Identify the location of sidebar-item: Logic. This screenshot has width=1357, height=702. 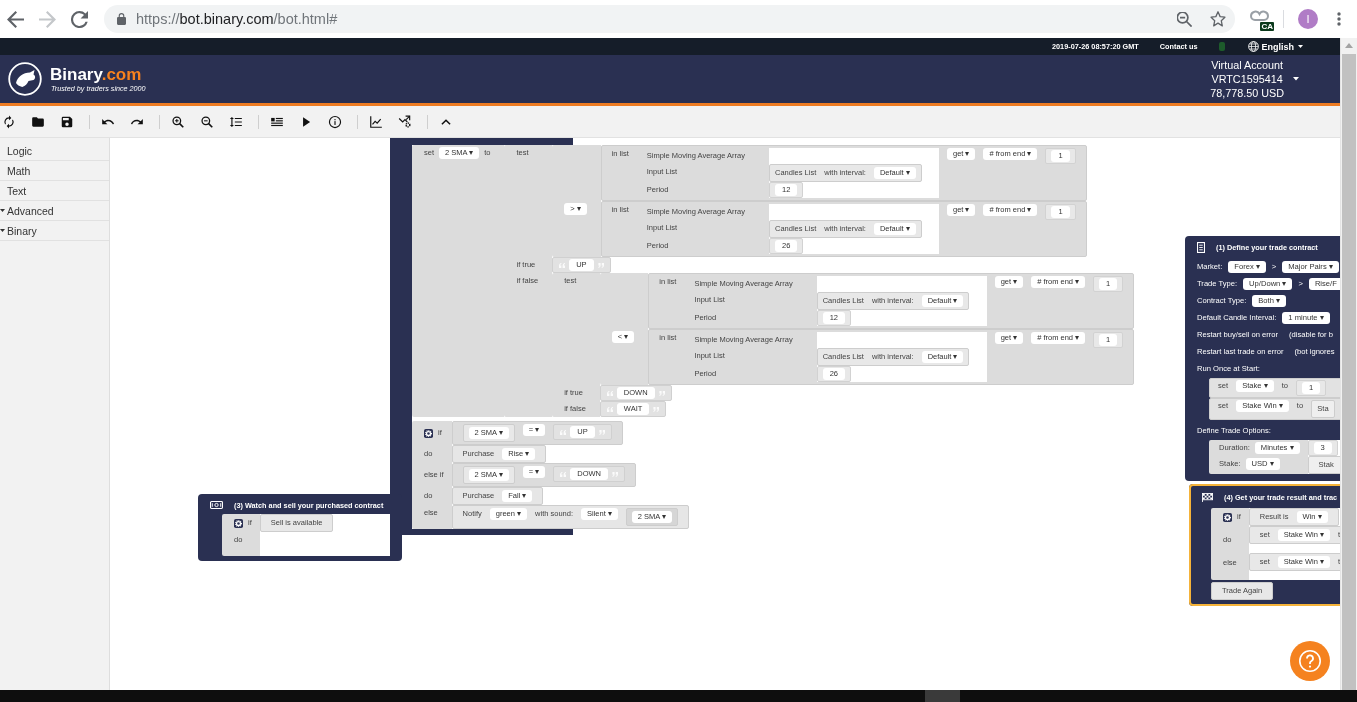
(54, 151).